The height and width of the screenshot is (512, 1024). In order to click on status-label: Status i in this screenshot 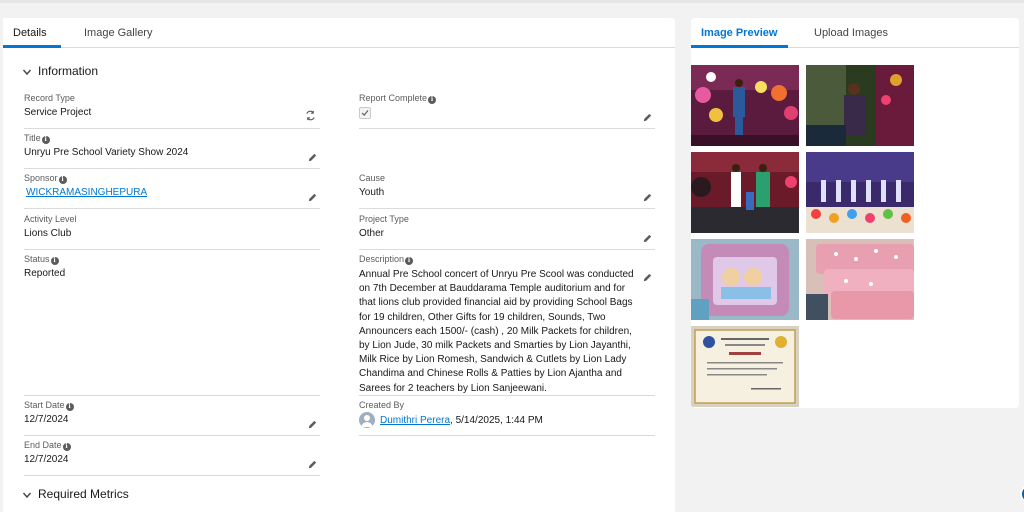, I will do `click(41, 259)`.